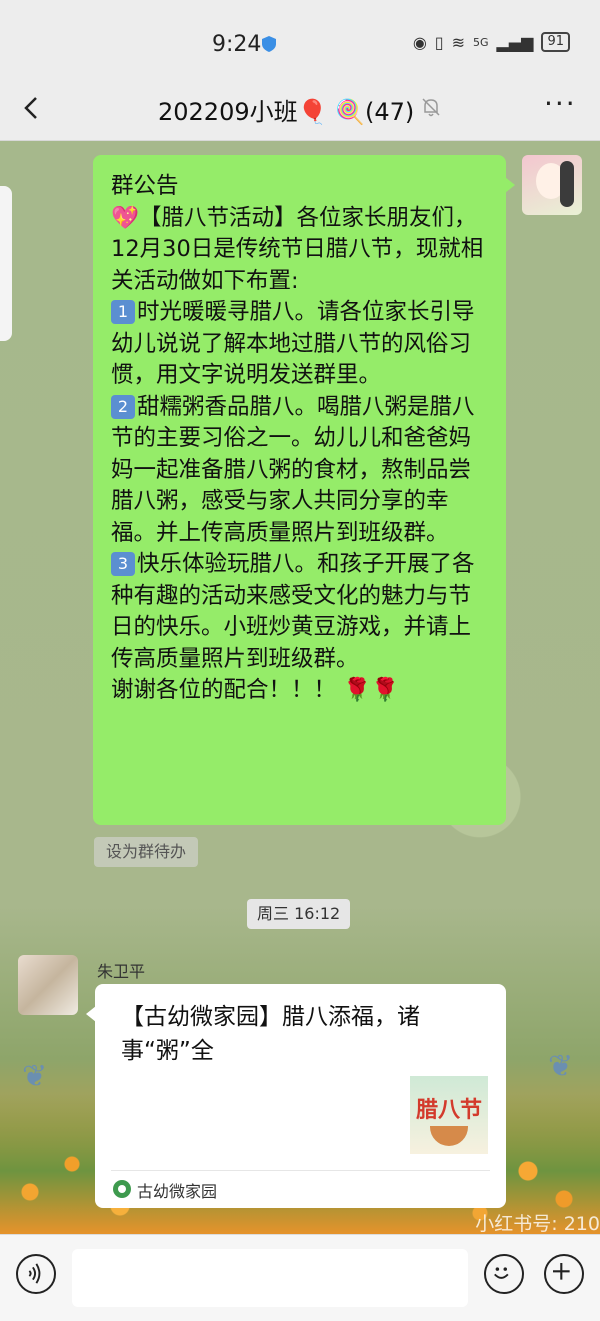 This screenshot has height=1321, width=600. Describe the element at coordinates (515, 42) in the screenshot. I see `signal-icon: ▂▄▆` at that location.